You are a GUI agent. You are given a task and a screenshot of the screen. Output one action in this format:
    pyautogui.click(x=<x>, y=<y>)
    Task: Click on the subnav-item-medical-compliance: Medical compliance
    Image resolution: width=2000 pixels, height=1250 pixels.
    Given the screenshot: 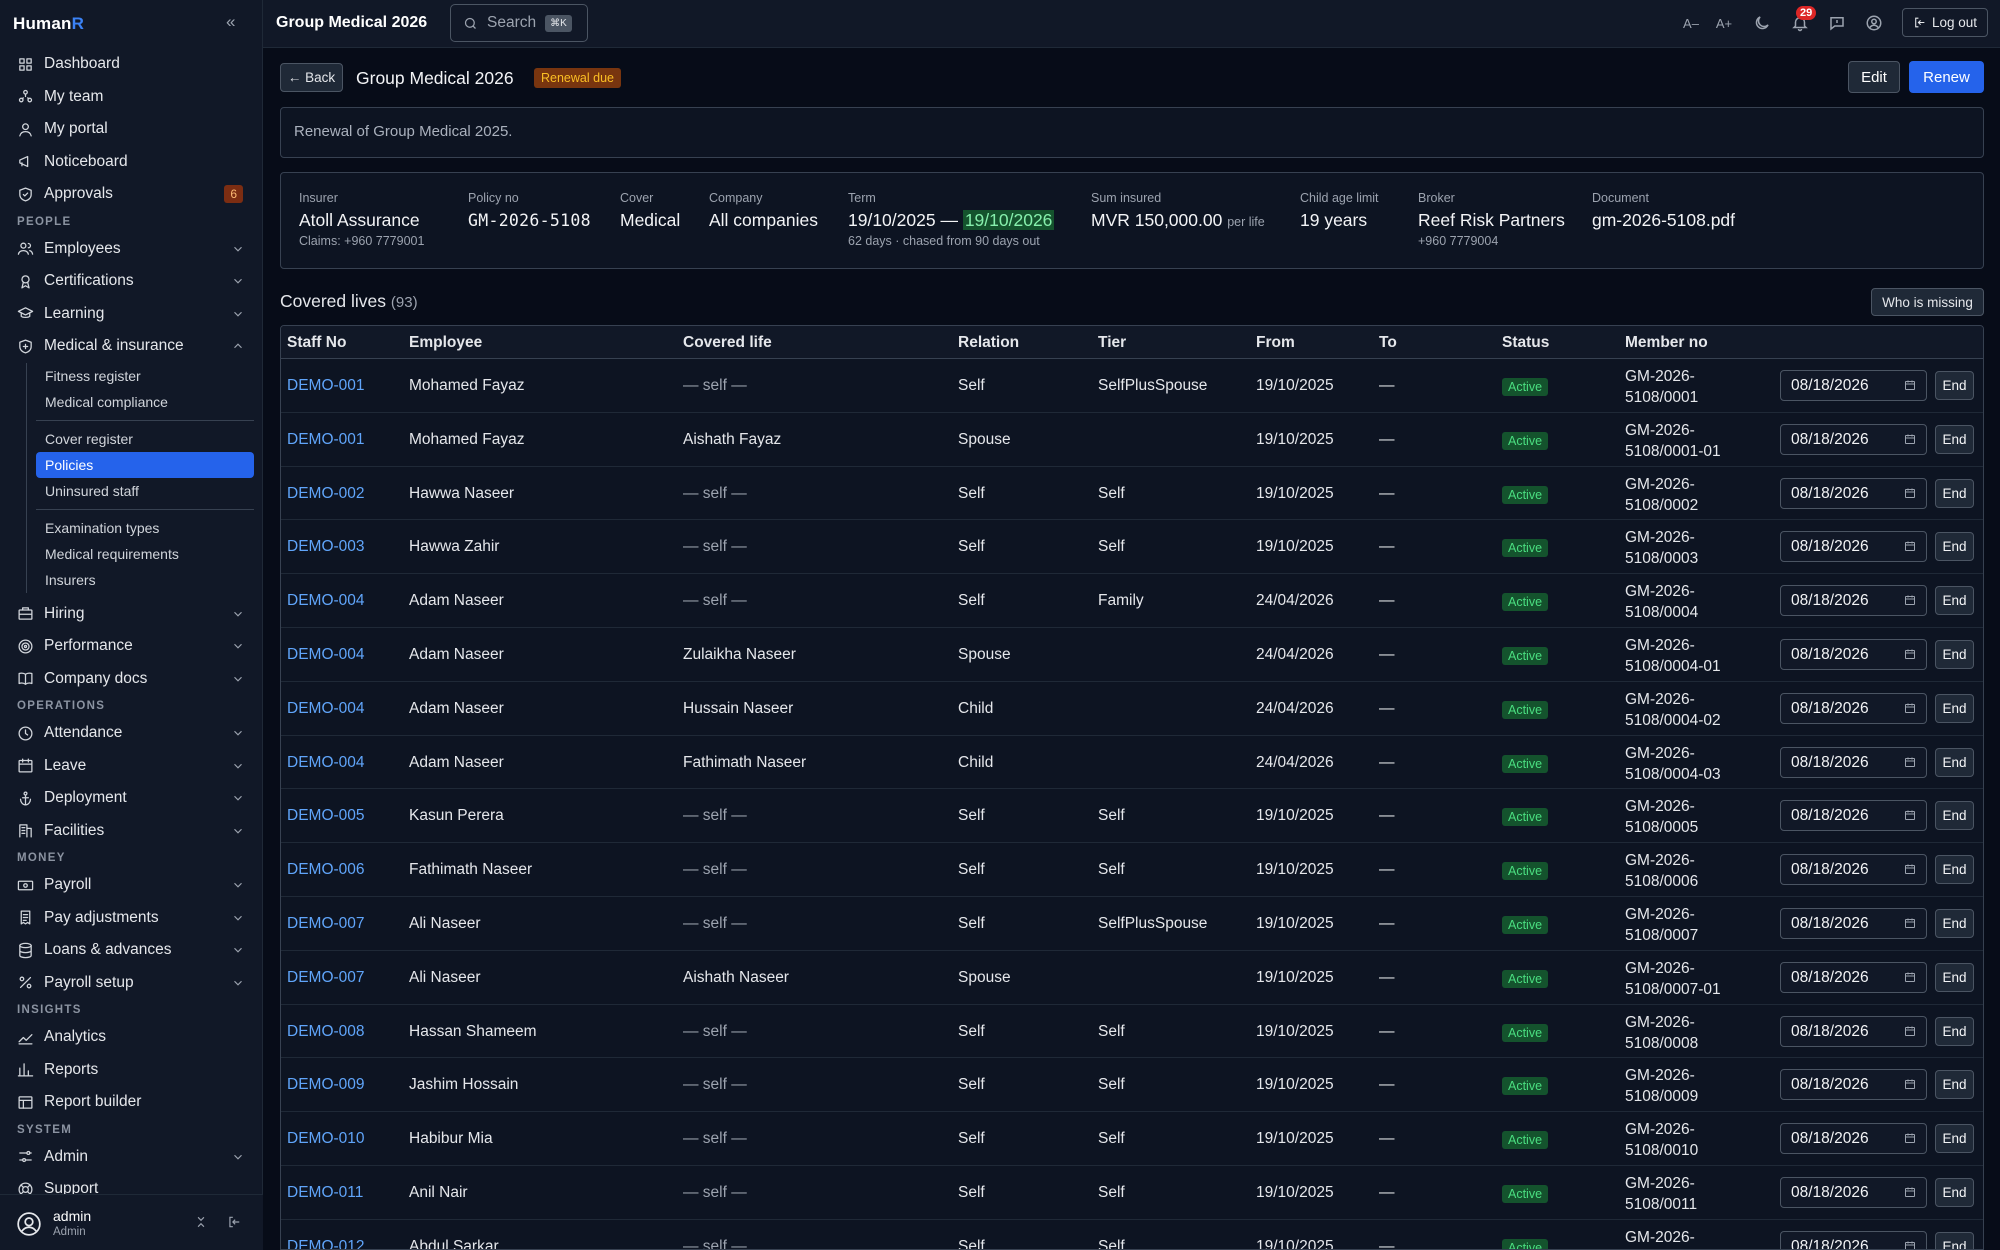 What is the action you would take?
    pyautogui.click(x=145, y=402)
    